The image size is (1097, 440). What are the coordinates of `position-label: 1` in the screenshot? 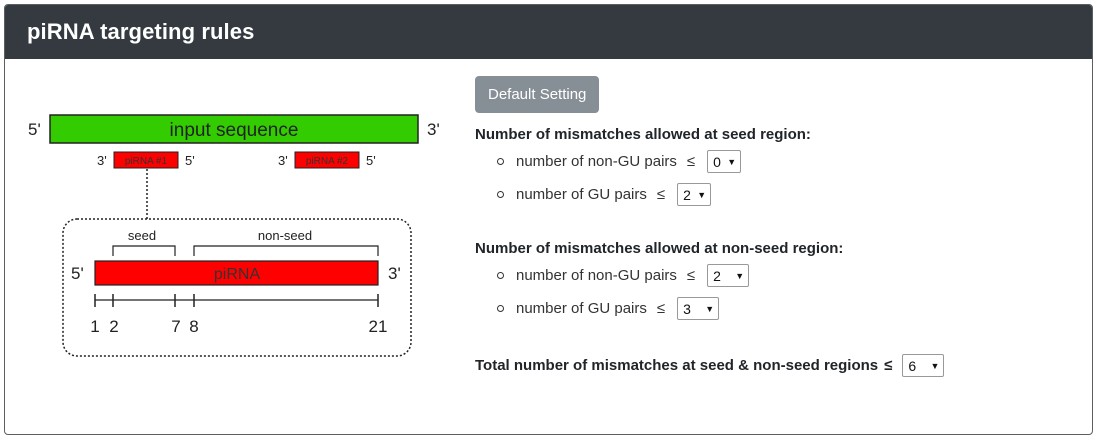 It's located at (94, 326).